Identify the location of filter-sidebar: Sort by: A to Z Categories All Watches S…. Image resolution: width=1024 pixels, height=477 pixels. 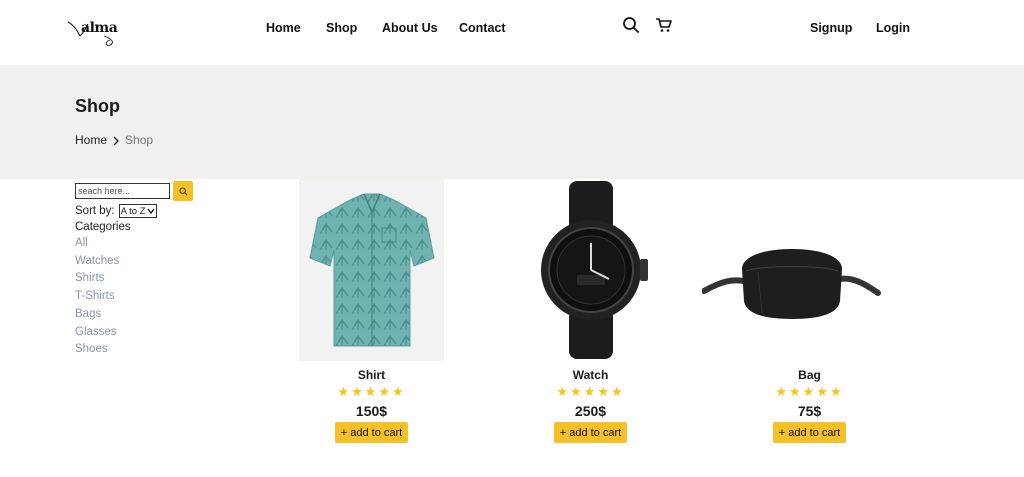
(175, 270).